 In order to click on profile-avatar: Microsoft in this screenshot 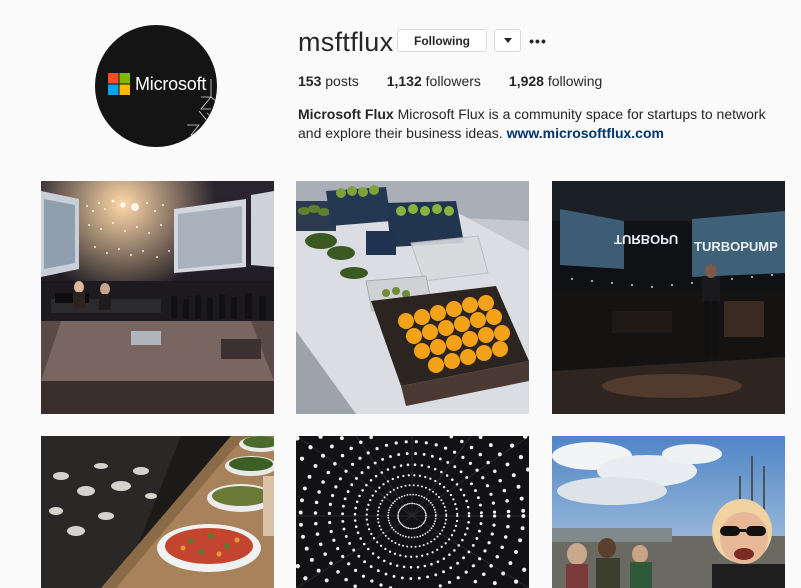, I will do `click(156, 86)`.